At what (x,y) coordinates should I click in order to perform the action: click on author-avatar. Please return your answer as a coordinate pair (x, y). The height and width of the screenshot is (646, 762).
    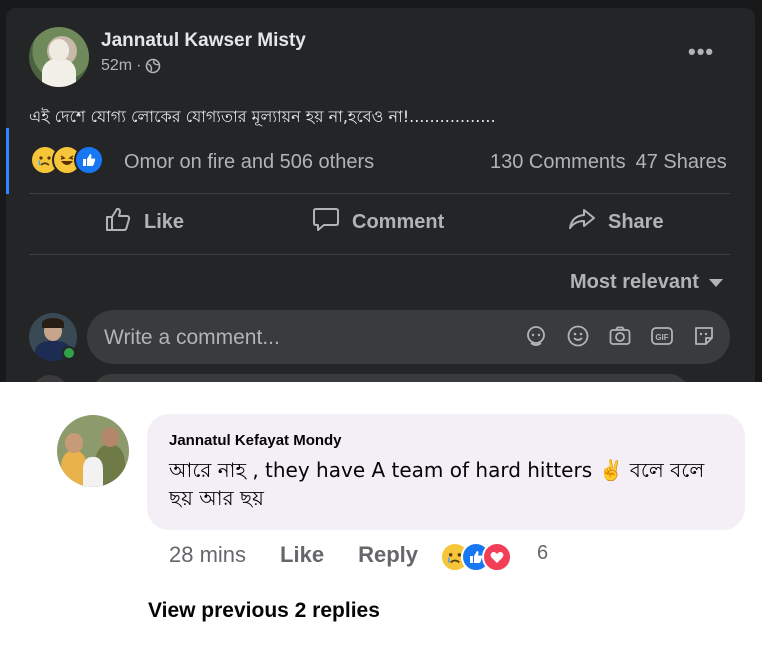
    Looking at the image, I should click on (59, 57).